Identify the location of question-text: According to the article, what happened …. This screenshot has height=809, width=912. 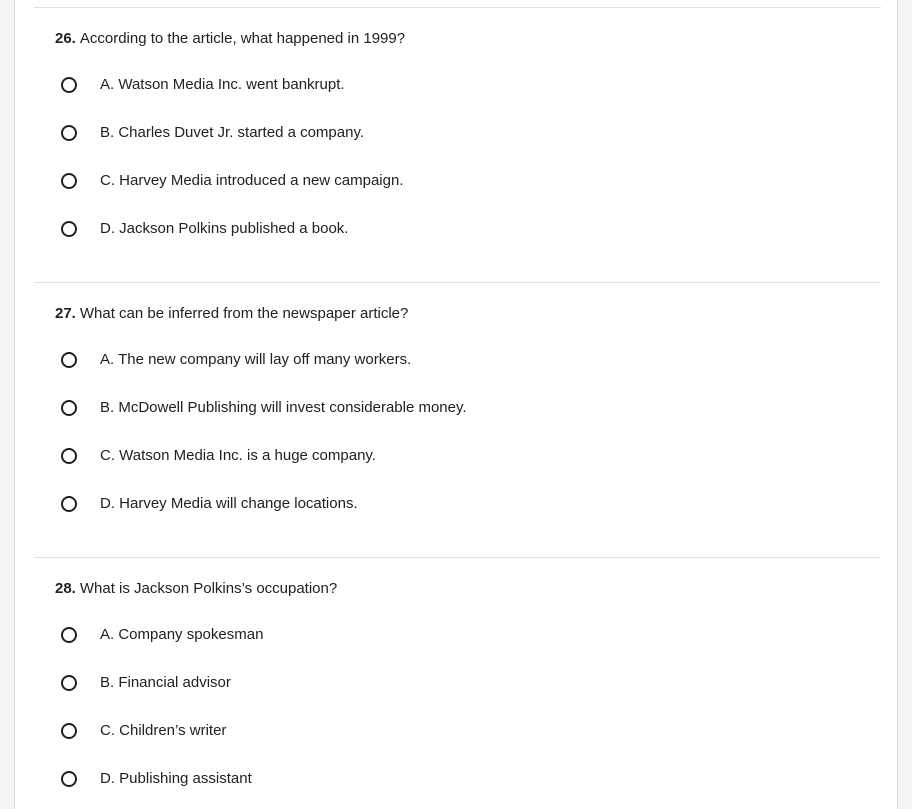
(242, 38).